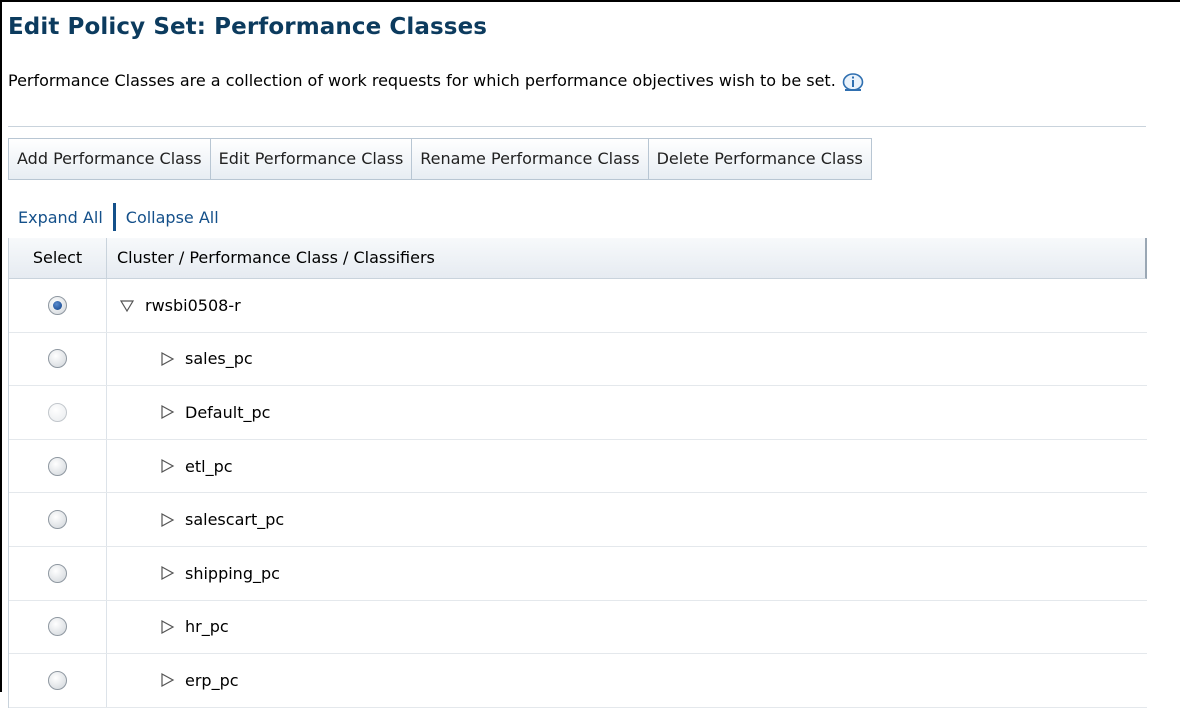 This screenshot has height=708, width=1180. I want to click on collapse-all-link: Collapse All, so click(172, 217).